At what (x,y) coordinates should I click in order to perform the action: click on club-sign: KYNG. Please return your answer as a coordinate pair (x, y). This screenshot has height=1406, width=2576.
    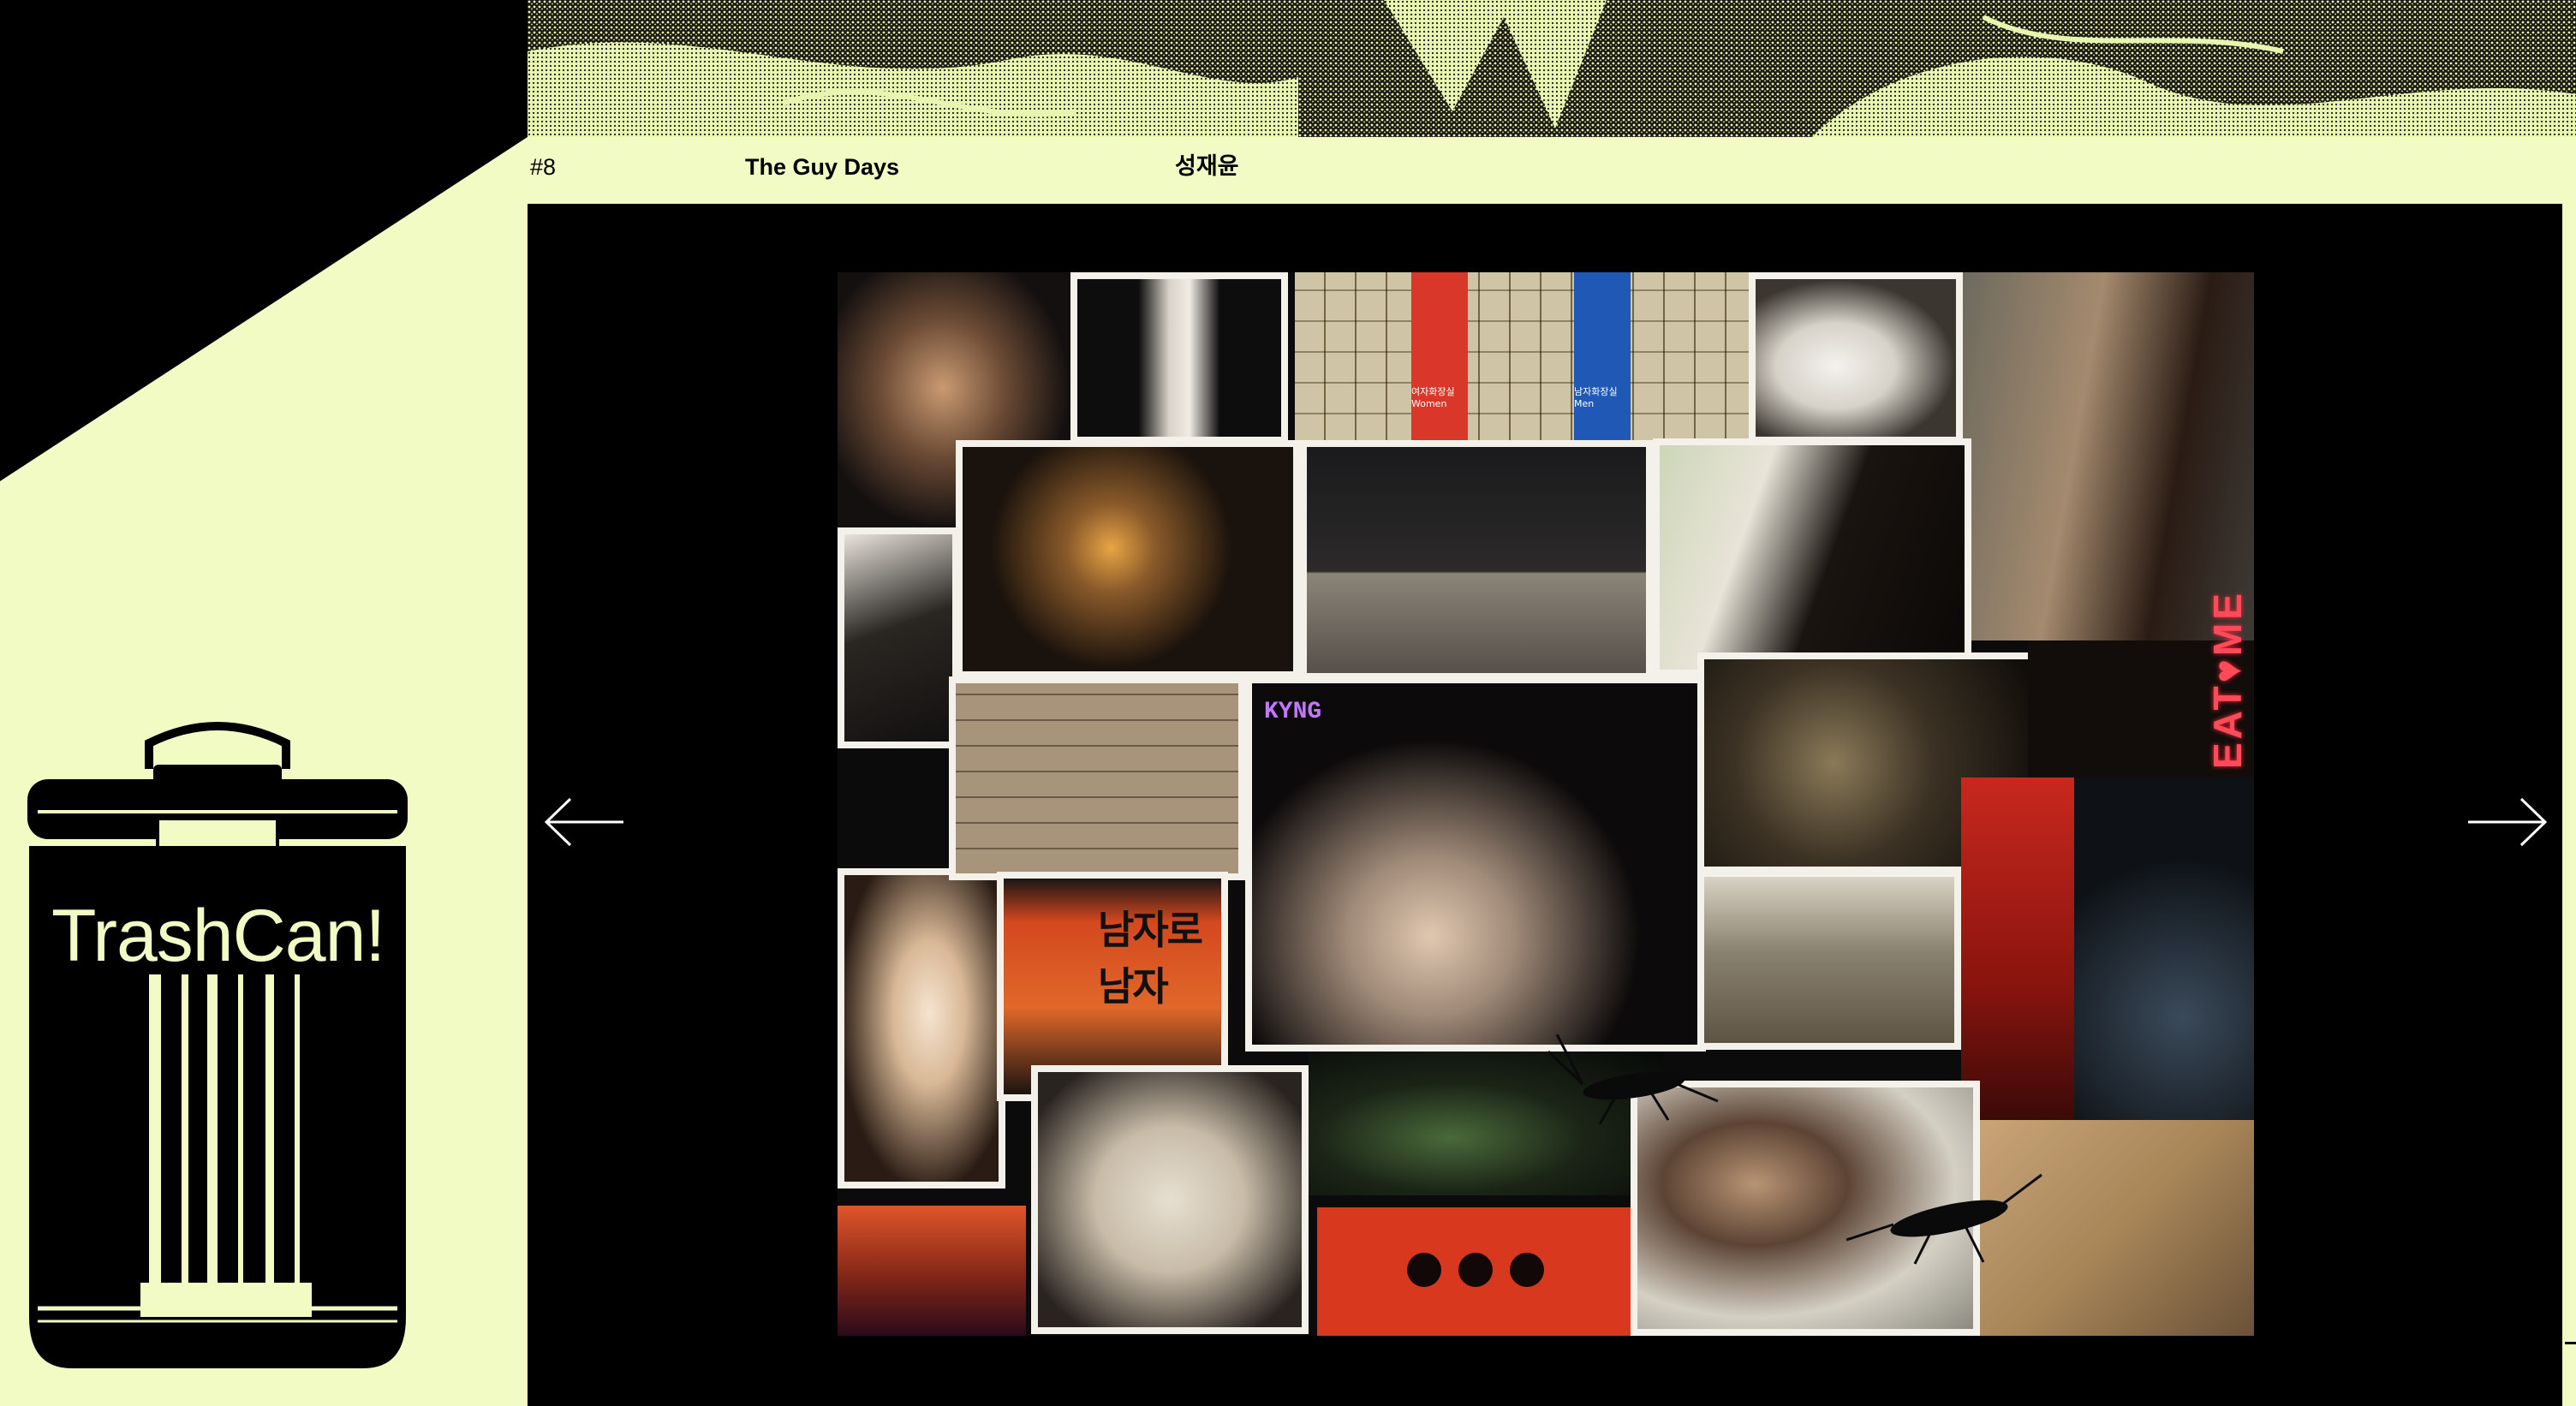
    Looking at the image, I should click on (1293, 712).